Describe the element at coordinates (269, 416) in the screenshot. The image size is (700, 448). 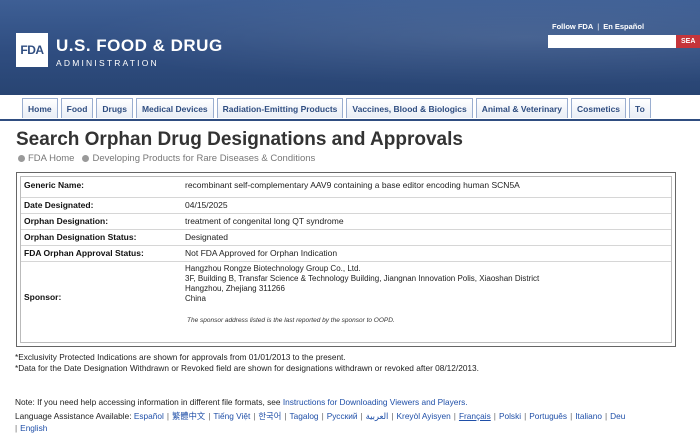
I see `lang-link-korean: 한국어` at that location.